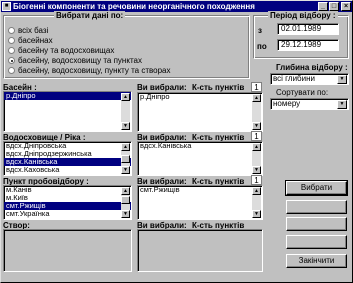 The width and height of the screenshot is (353, 283). I want to click on reservoir-scrollbar: ▲ ▼, so click(125, 158).